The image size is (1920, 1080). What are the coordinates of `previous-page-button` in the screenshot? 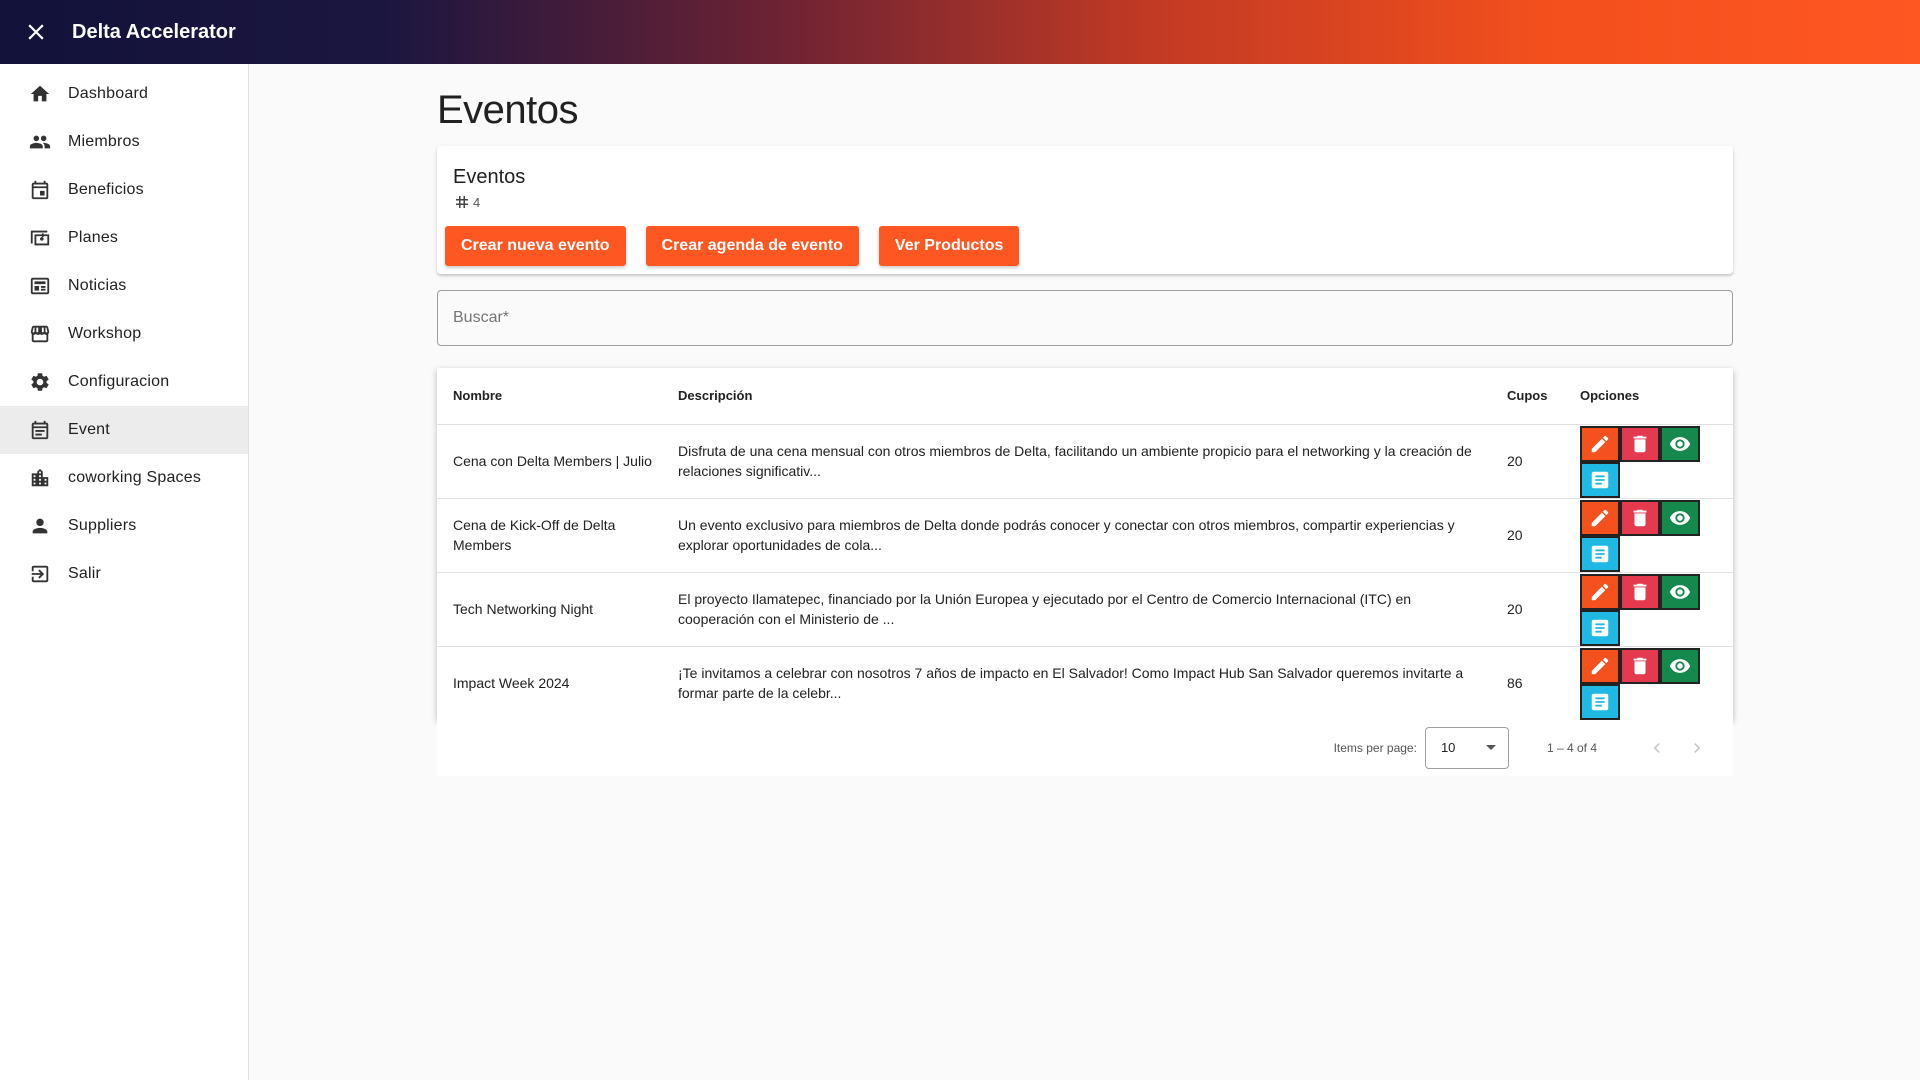 It's located at (1657, 748).